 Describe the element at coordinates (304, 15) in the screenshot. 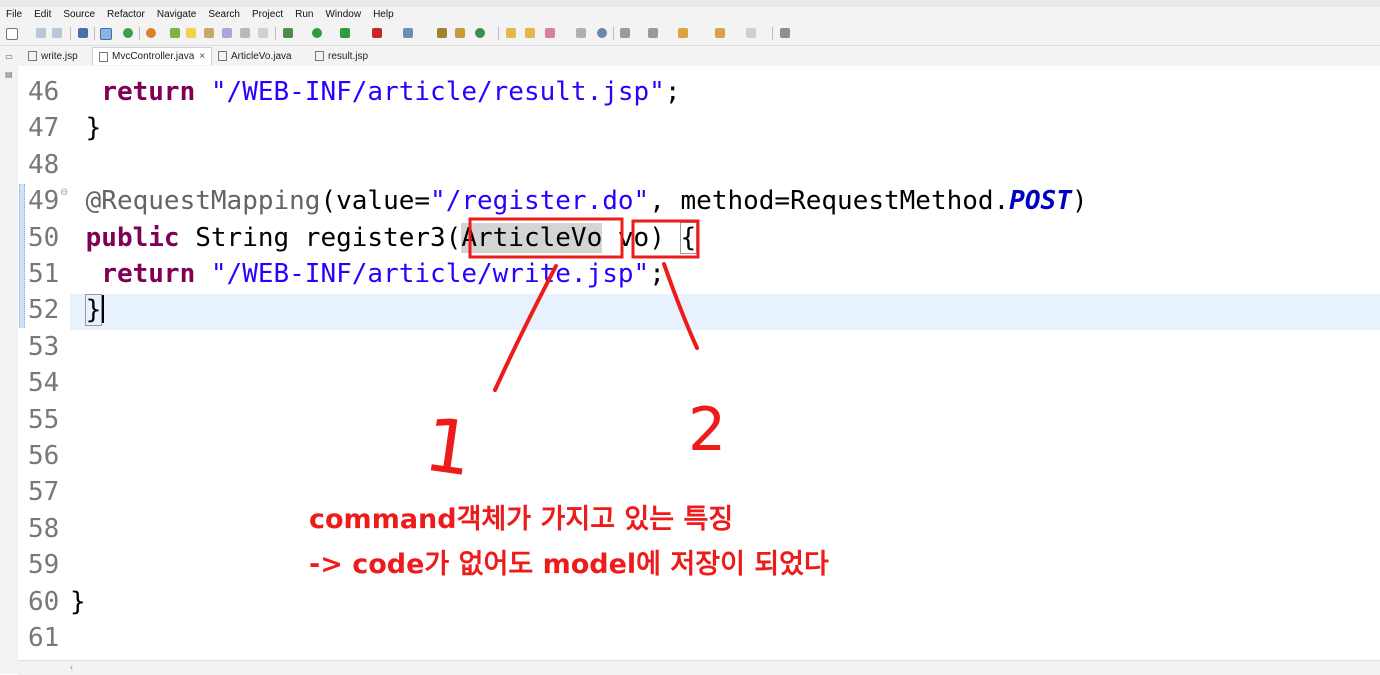

I see `menu-run: Run` at that location.